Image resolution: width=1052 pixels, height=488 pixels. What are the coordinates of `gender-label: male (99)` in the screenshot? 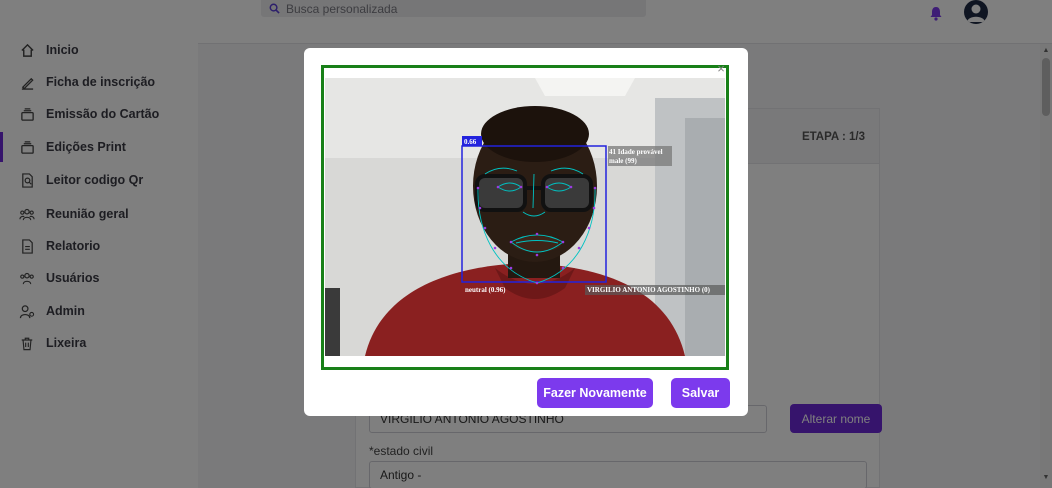 It's located at (623, 161).